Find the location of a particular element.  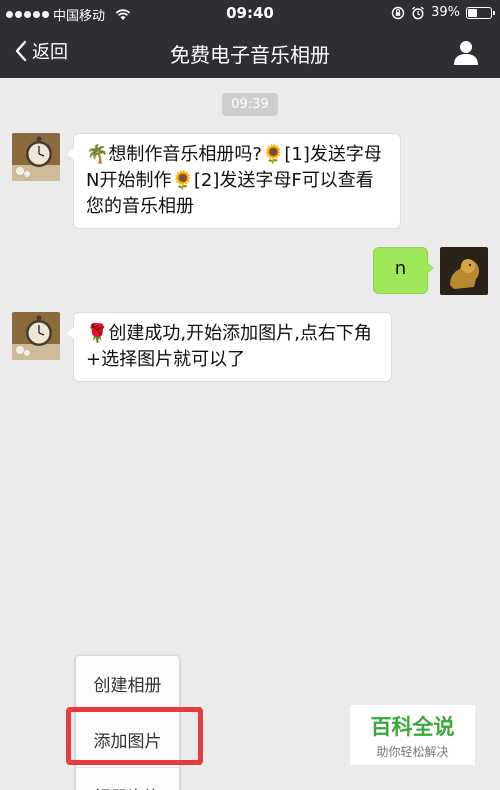

watermark-title: 百科全说 is located at coordinates (412, 727).